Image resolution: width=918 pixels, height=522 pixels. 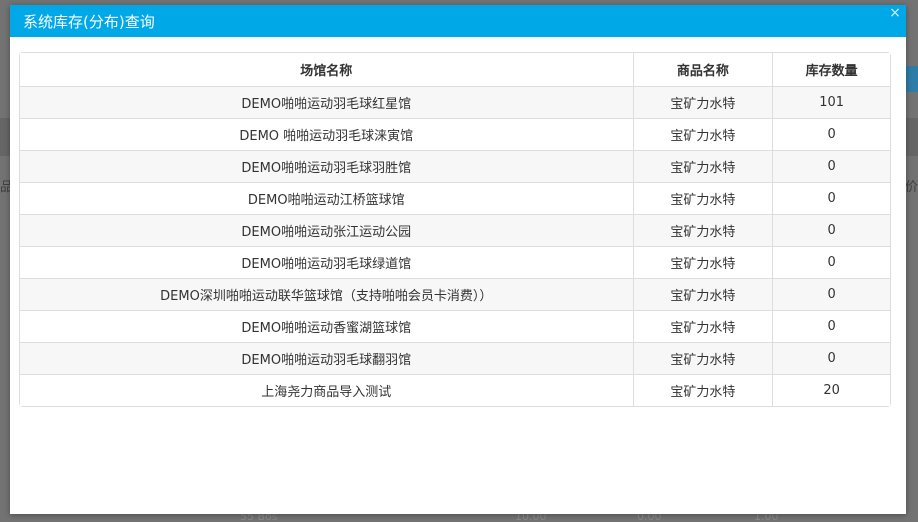 I want to click on table-row: DEMO啪啪运动羽毛球绿道馆 宝矿力水特 0, so click(x=455, y=262).